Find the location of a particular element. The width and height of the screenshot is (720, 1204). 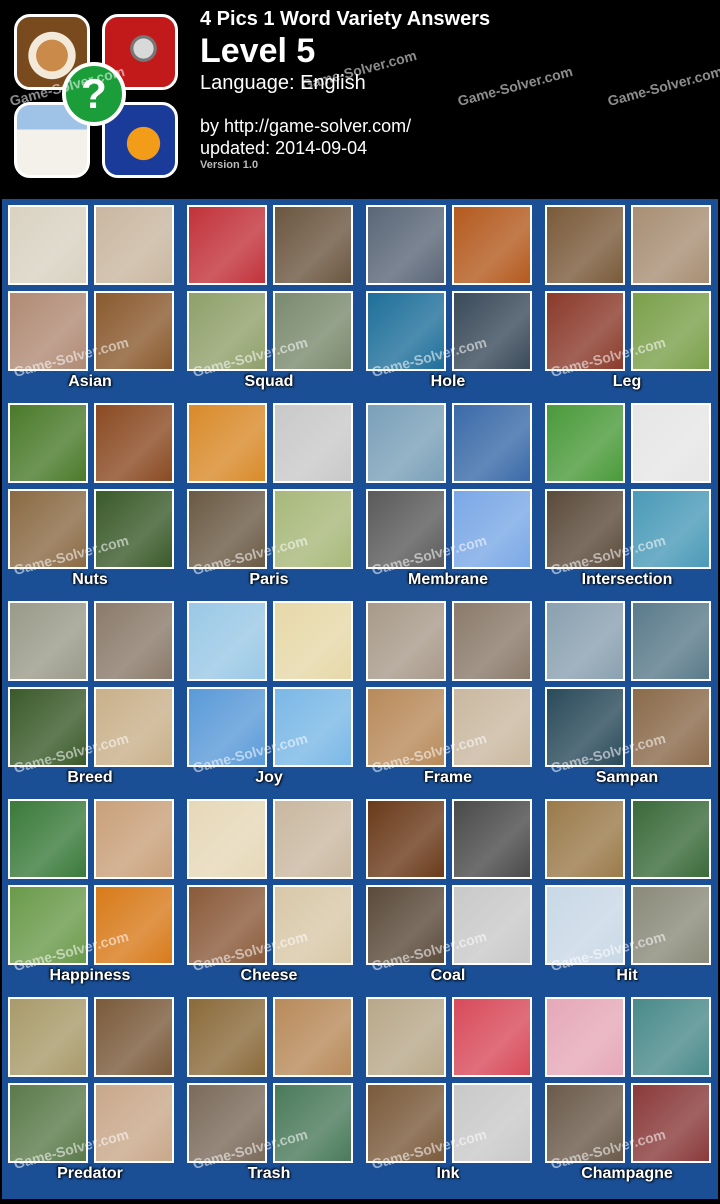

puzzle-card: Membrane Game-Solver.com is located at coordinates (448, 494).